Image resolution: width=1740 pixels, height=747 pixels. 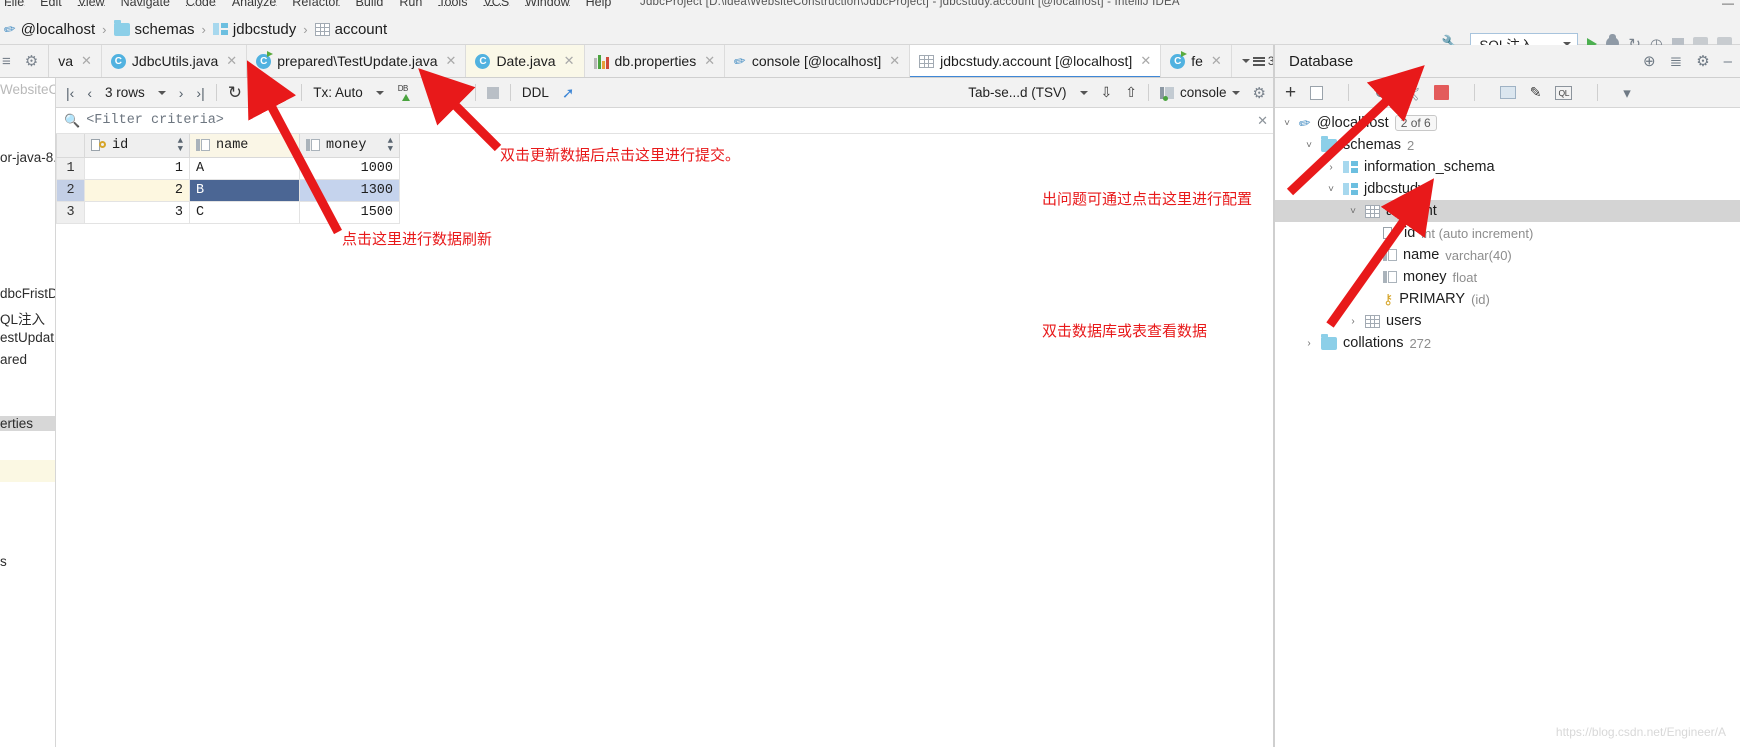 I want to click on table-row: 3 3 C 1500, so click(x=228, y=212).